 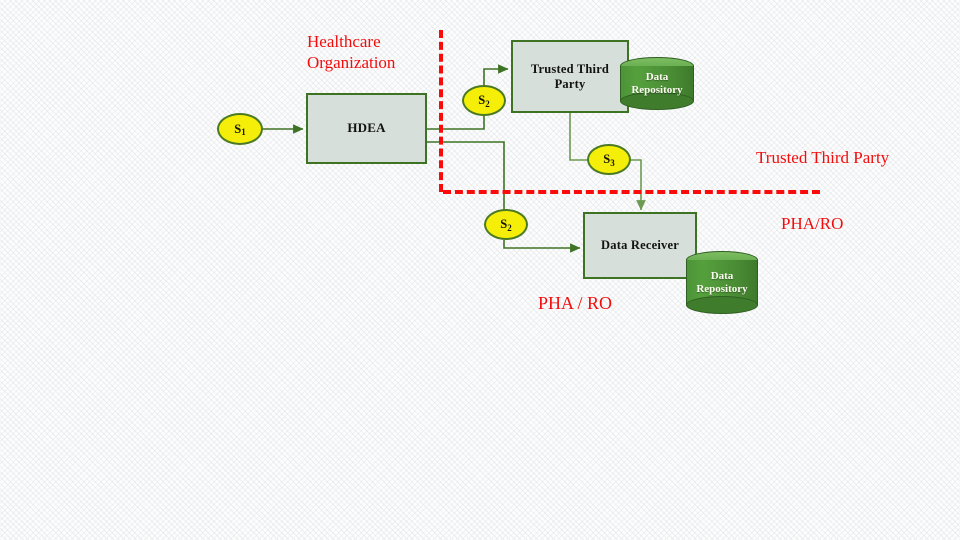 I want to click on node-data-receiver-label: Data Receiver, so click(x=640, y=245).